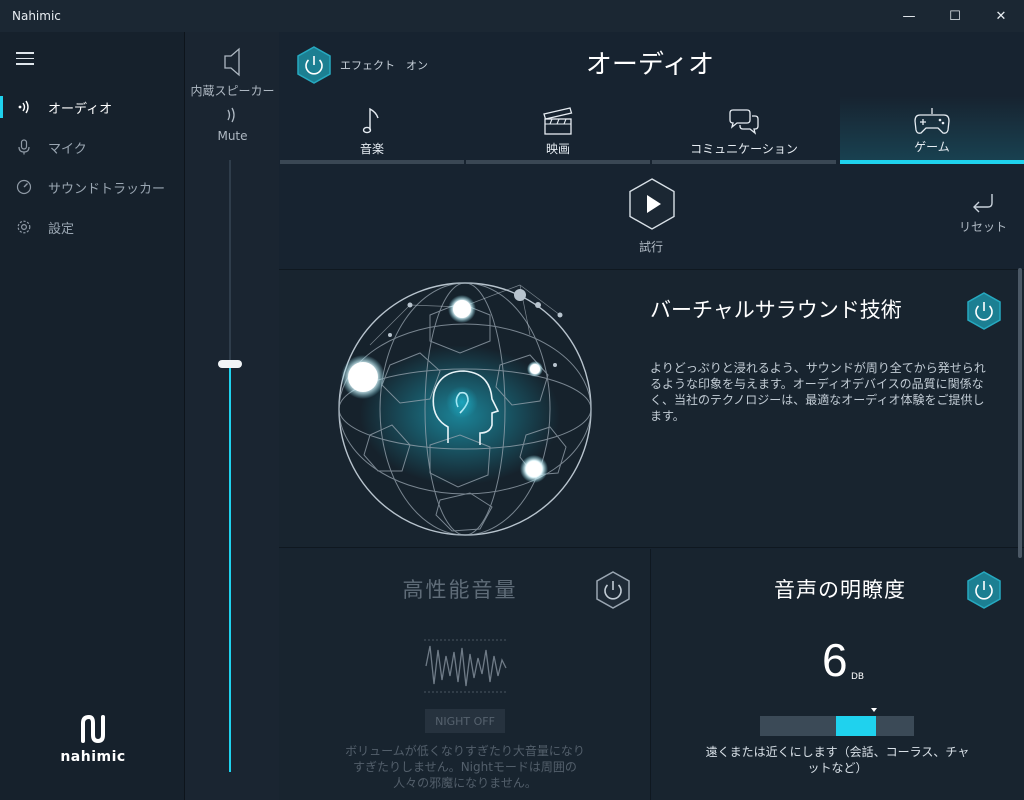 The image size is (1024, 800). What do you see at coordinates (744, 122) in the screenshot?
I see `chat-bubbles-icon` at bounding box center [744, 122].